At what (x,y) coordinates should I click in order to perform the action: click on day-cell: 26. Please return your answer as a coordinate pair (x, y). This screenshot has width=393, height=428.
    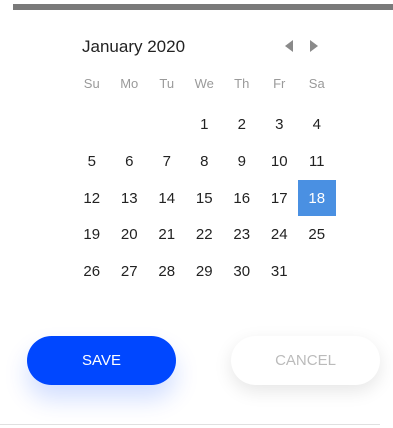
    Looking at the image, I should click on (92, 271).